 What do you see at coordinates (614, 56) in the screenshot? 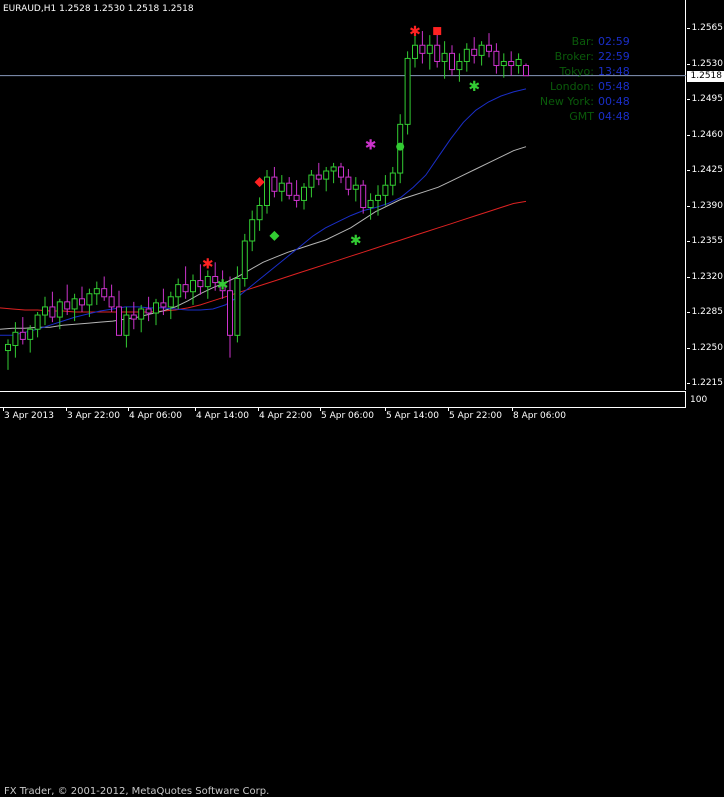
I see `session-time: 22:59` at bounding box center [614, 56].